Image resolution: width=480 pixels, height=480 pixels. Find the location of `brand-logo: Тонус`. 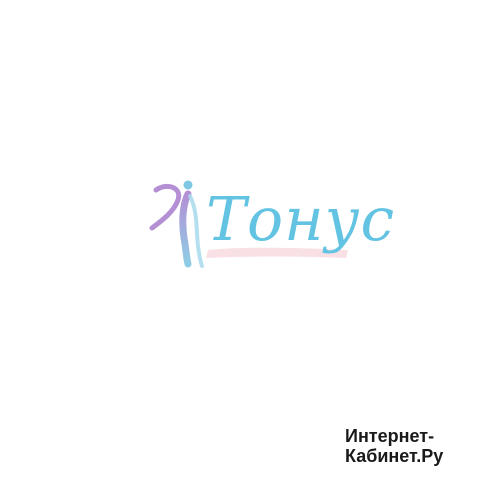

brand-logo: Тонус is located at coordinates (273, 226).